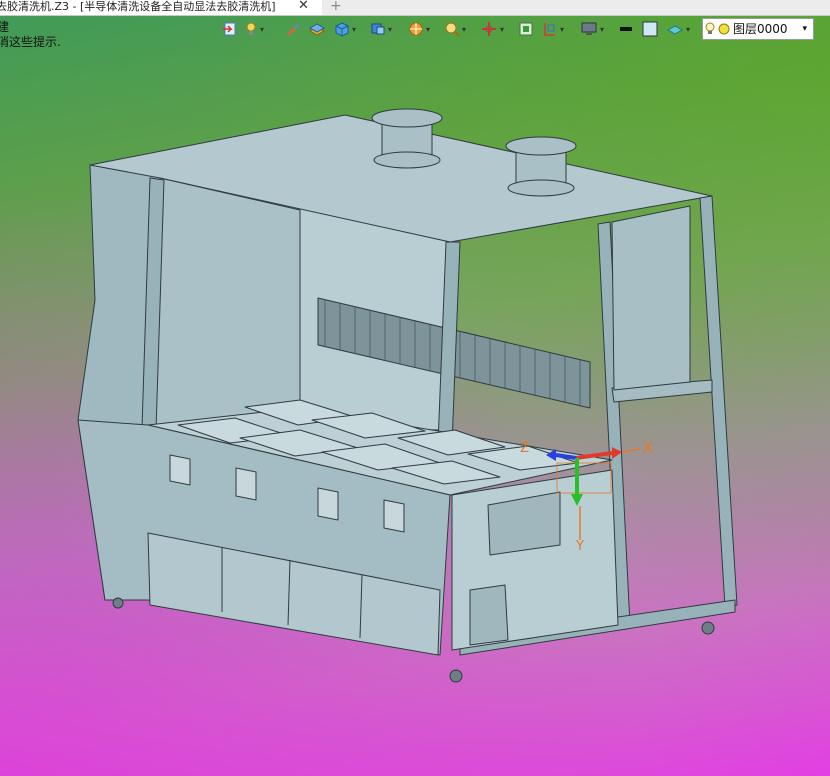  What do you see at coordinates (381, 29) in the screenshot?
I see `view-cube-icon: ▾` at bounding box center [381, 29].